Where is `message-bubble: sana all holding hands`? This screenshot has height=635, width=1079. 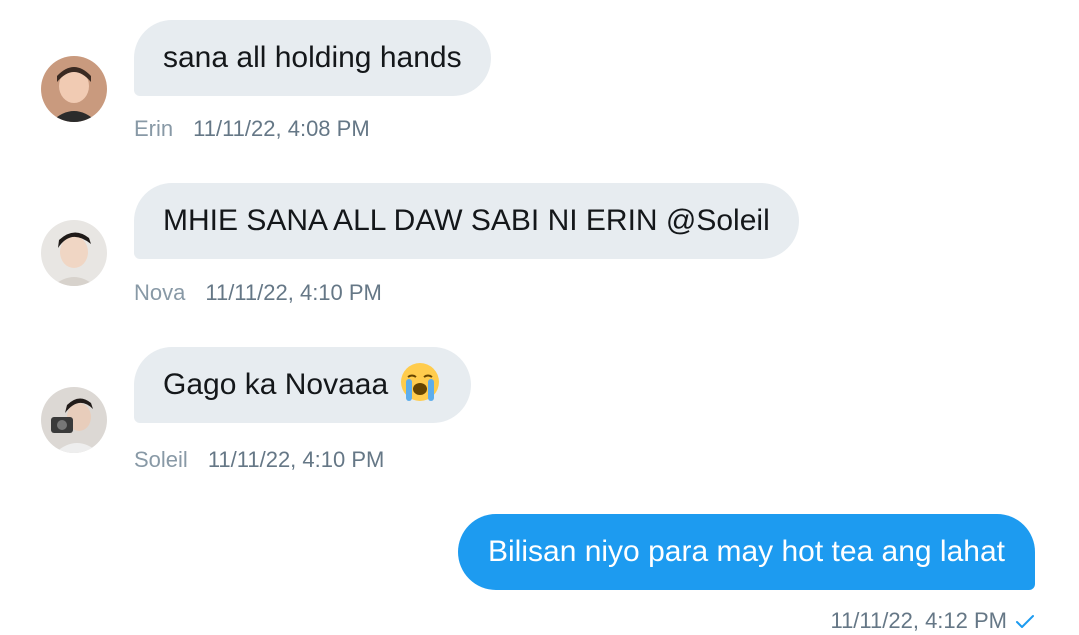
message-bubble: sana all holding hands is located at coordinates (312, 58).